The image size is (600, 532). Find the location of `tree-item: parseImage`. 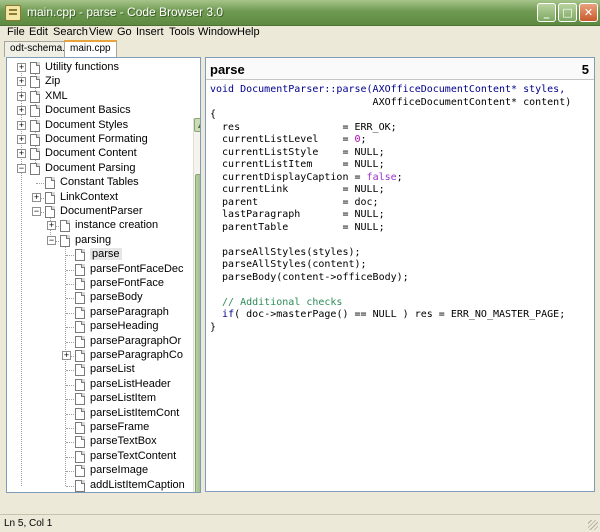

tree-item: parseImage is located at coordinates (100, 471).